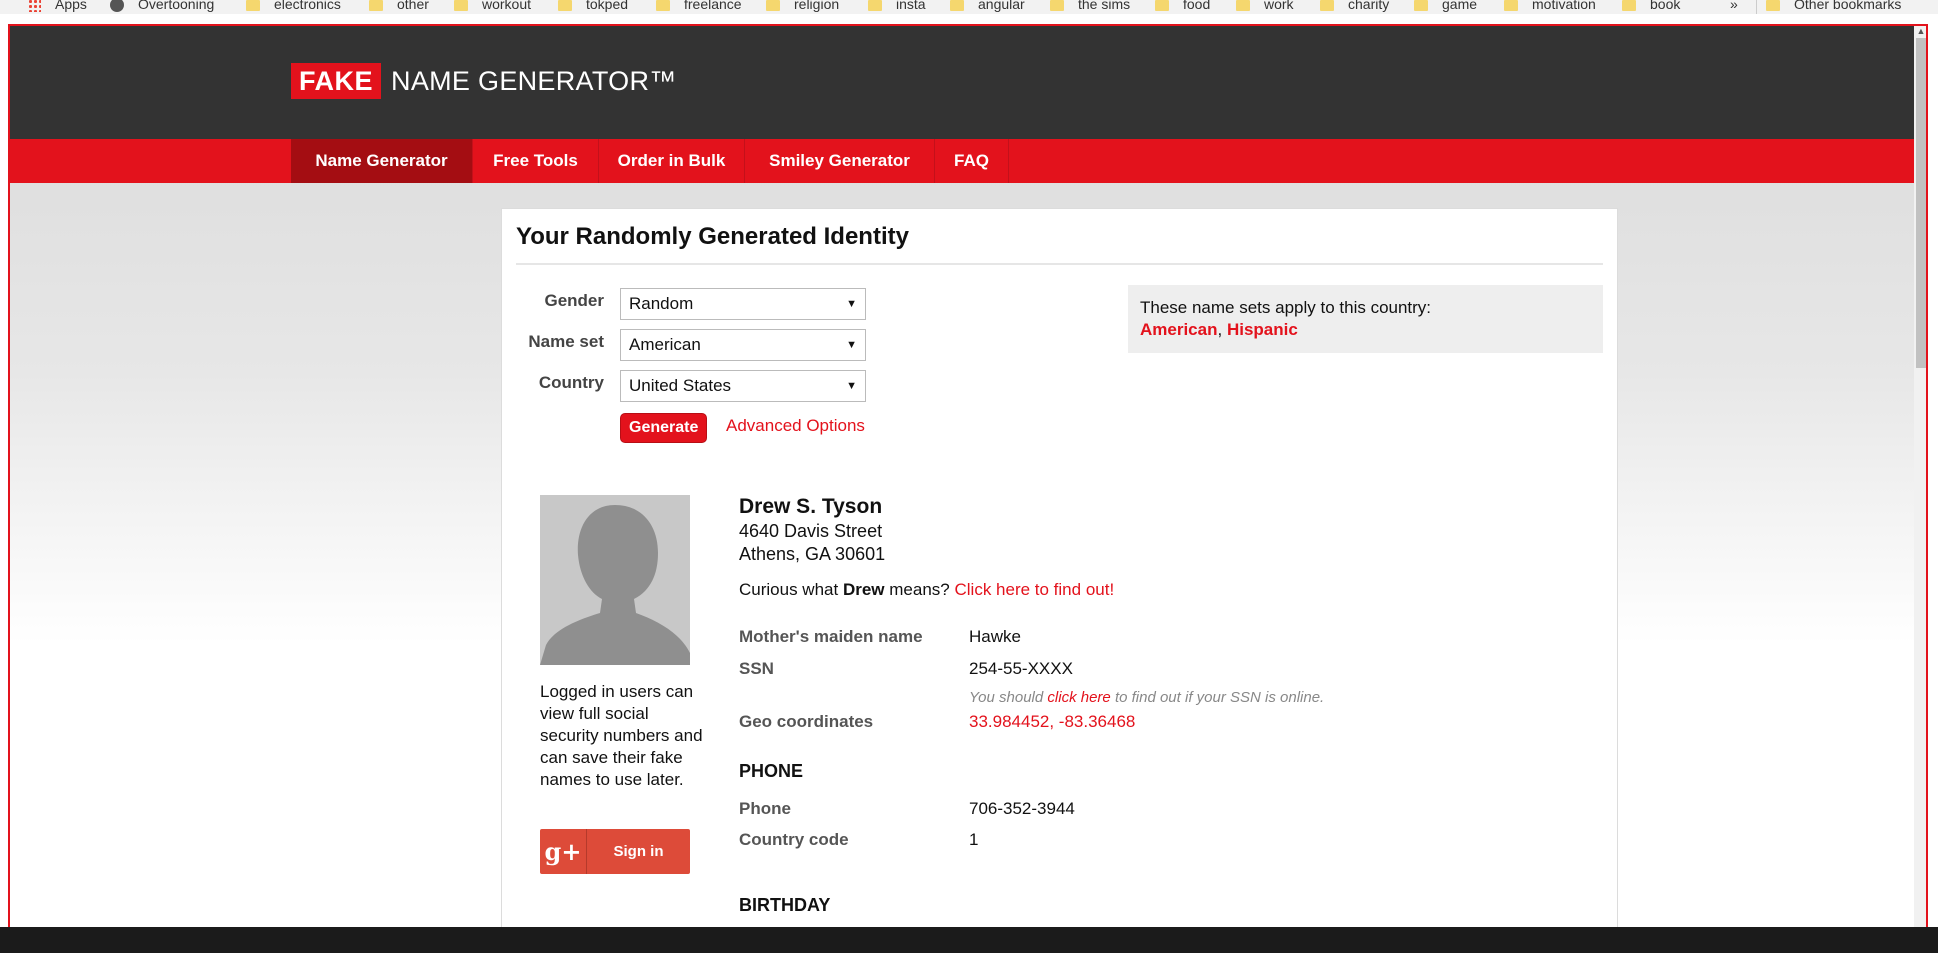  Describe the element at coordinates (536, 161) in the screenshot. I see `nav-free-tools: Free Tools` at that location.